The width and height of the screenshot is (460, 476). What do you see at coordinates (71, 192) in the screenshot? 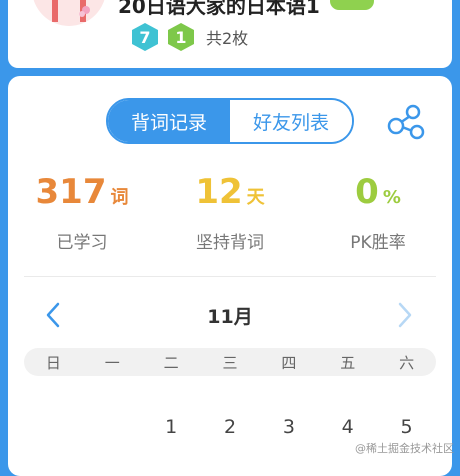
I see `stat-learned-value: 317` at bounding box center [71, 192].